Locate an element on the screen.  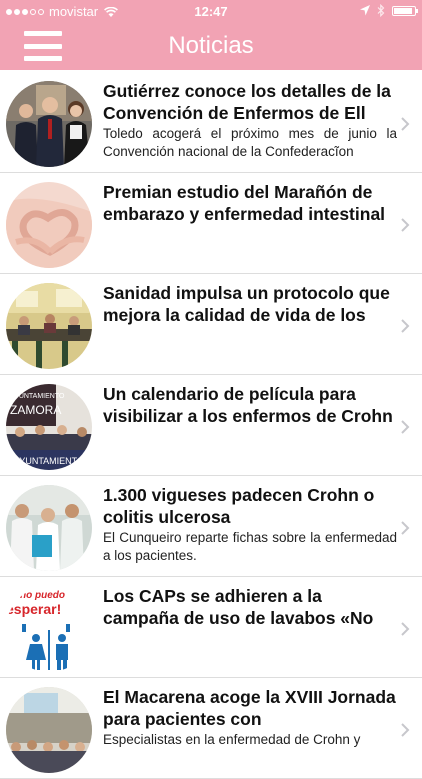
battery-level is located at coordinates (403, 10).